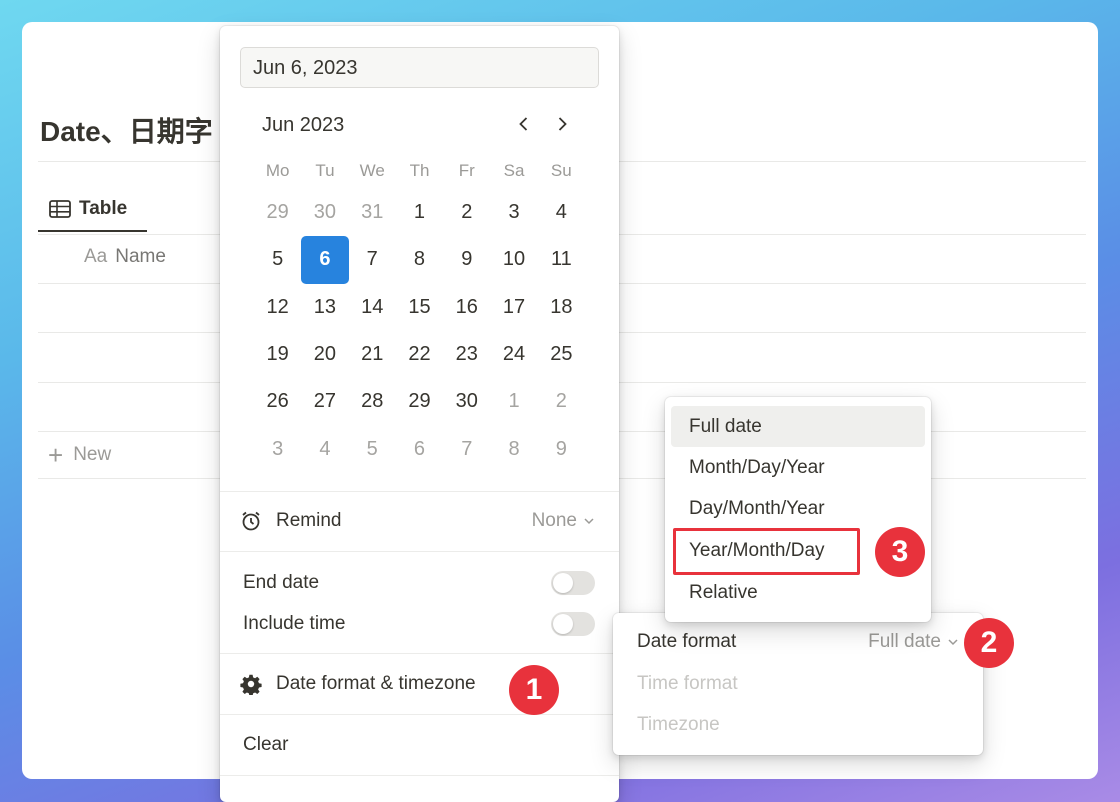 This screenshot has height=802, width=1120. Describe the element at coordinates (561, 354) in the screenshot. I see `calendar-day: 25` at that location.